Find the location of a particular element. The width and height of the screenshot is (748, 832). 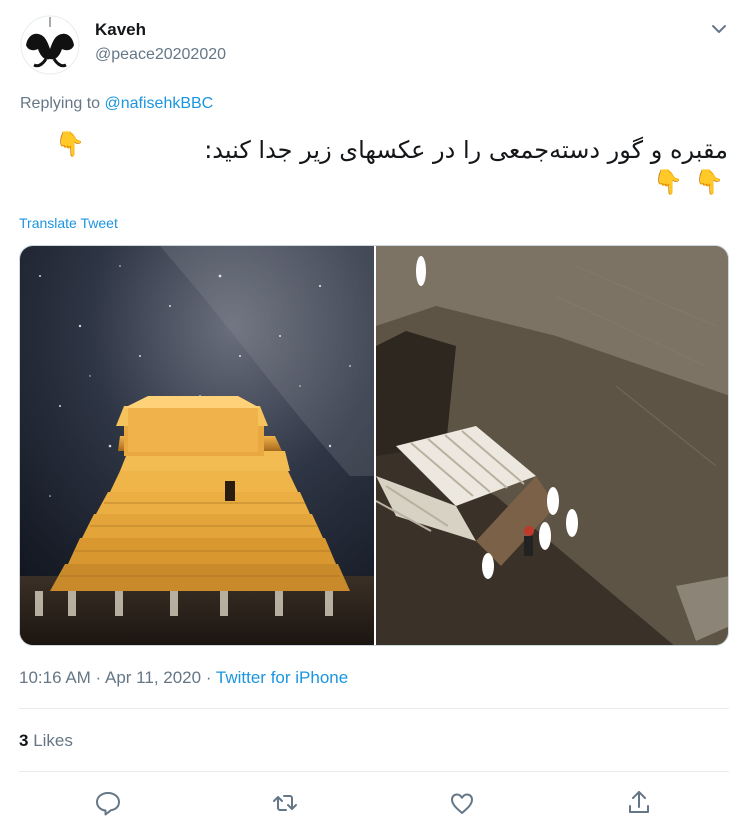

avatar-image is located at coordinates (50, 45).